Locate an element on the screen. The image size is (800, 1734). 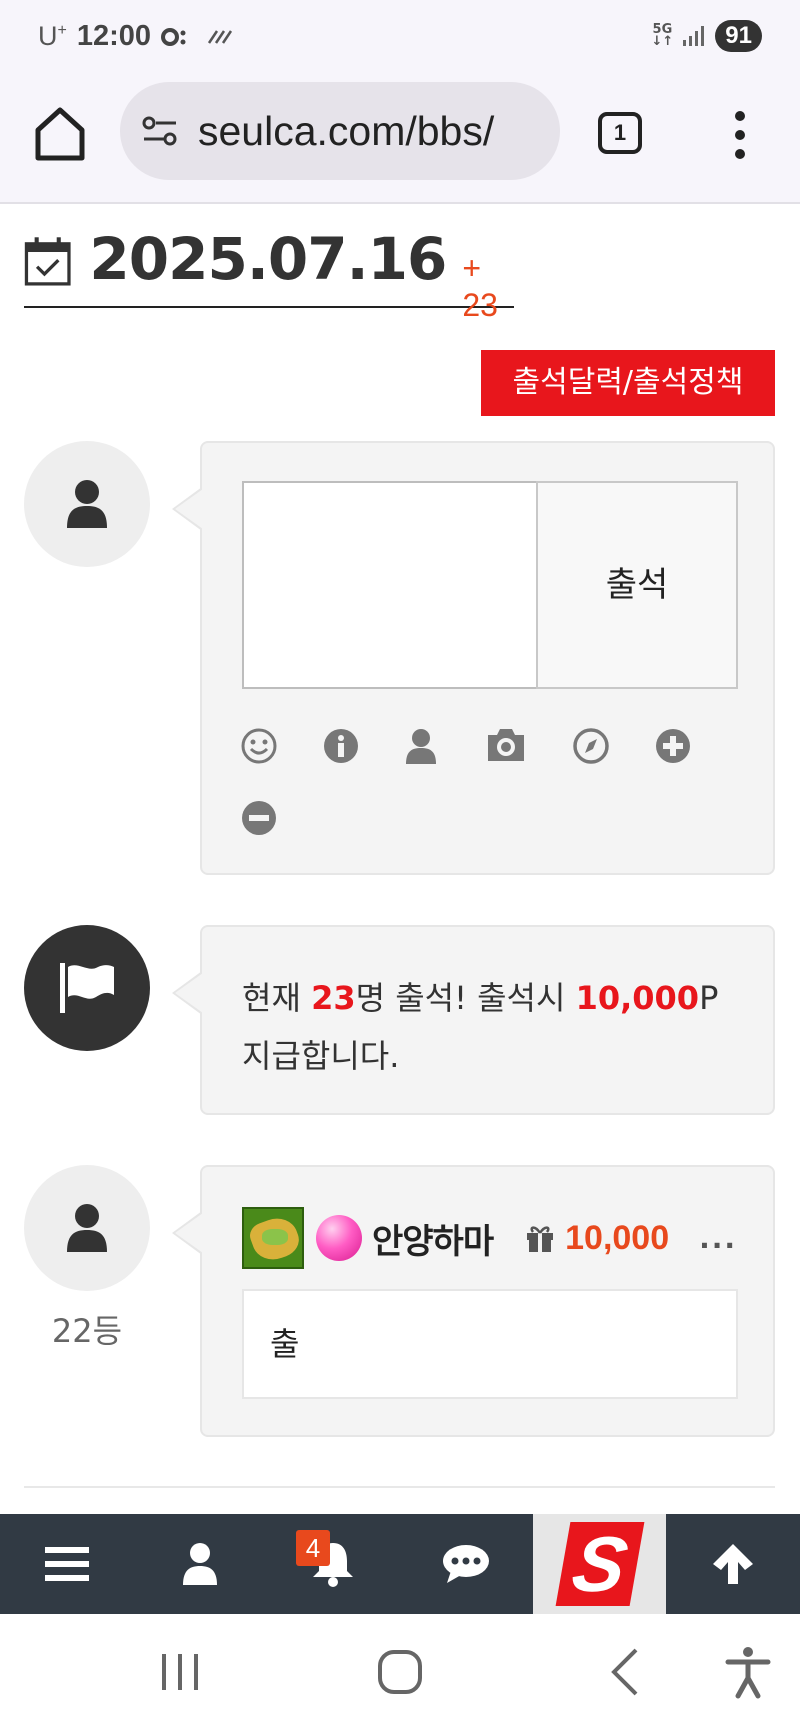
nickname: 안양하마 is located at coordinates (433, 1238).